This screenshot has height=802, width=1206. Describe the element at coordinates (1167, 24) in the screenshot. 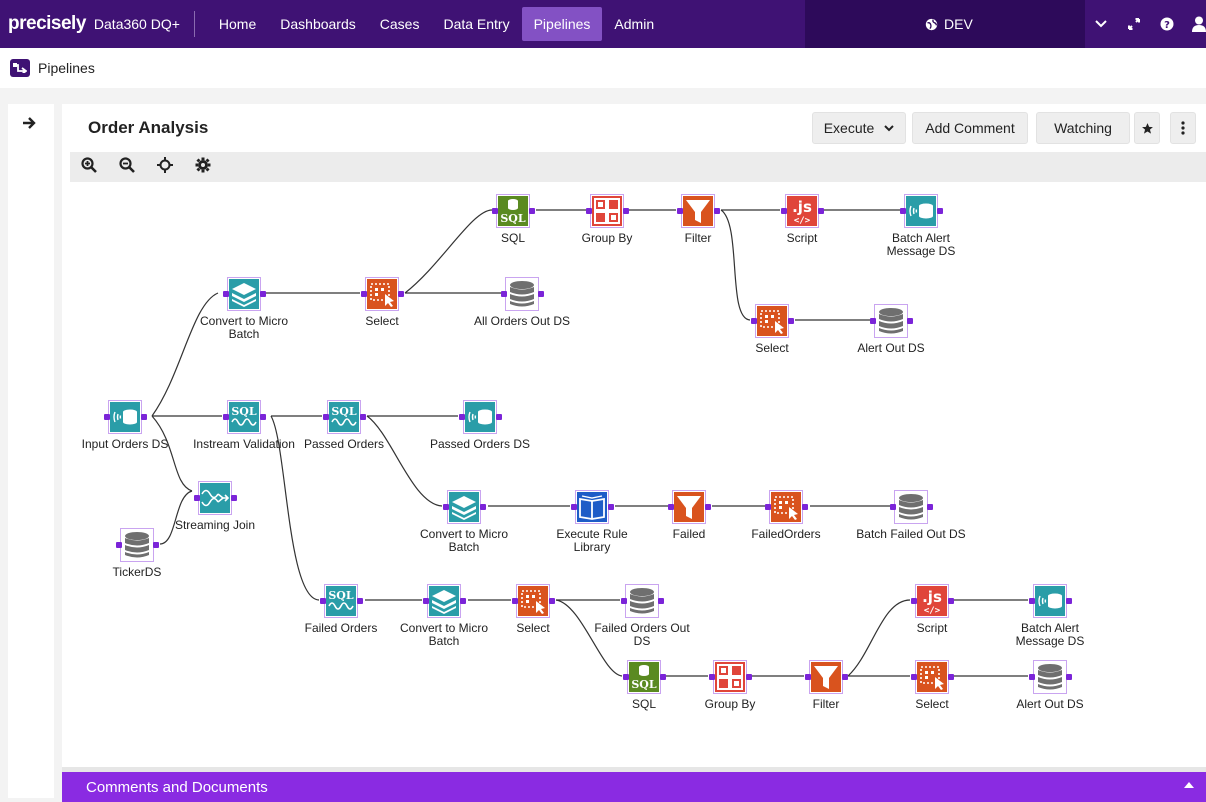

I see `help-icon: ?` at that location.